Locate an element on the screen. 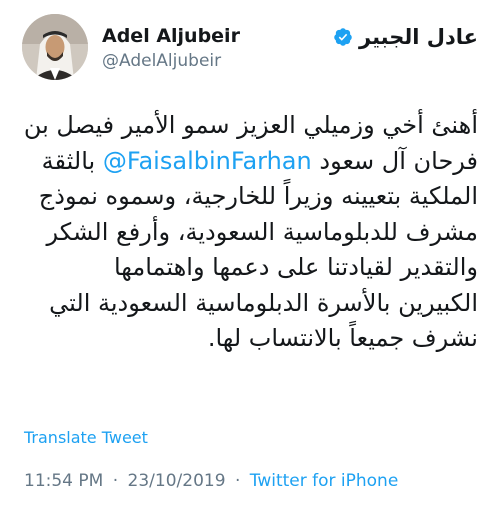  tweet-line: نشرف جميعاً بالانتساب لها. is located at coordinates (342, 338).